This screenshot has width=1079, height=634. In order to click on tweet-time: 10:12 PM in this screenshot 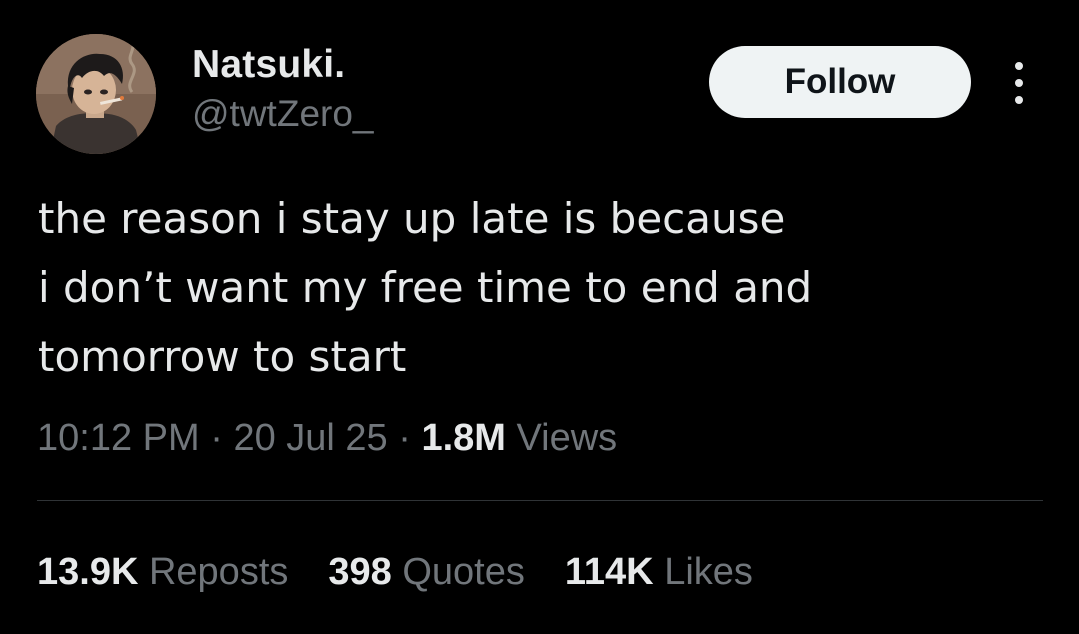, I will do `click(118, 438)`.